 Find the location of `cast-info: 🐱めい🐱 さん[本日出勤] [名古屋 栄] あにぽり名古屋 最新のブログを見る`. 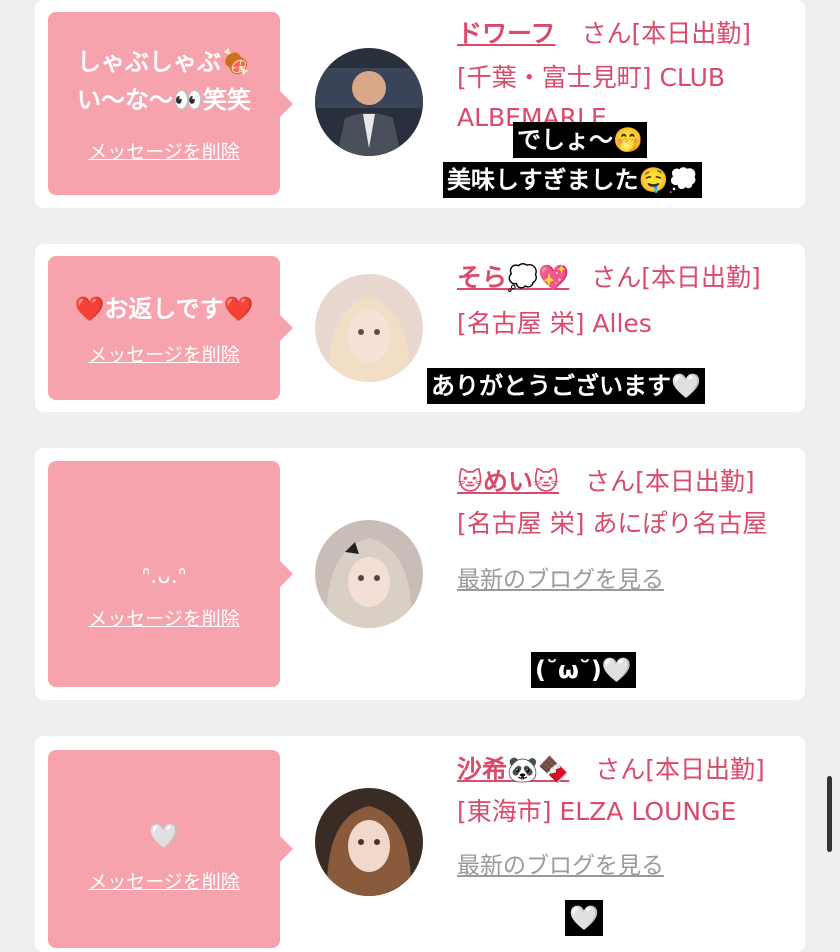

cast-info: 🐱めい🐱 さん[本日出勤] [名古屋 栄] あにぽり名古屋 最新のブログを見る is located at coordinates (622, 528).